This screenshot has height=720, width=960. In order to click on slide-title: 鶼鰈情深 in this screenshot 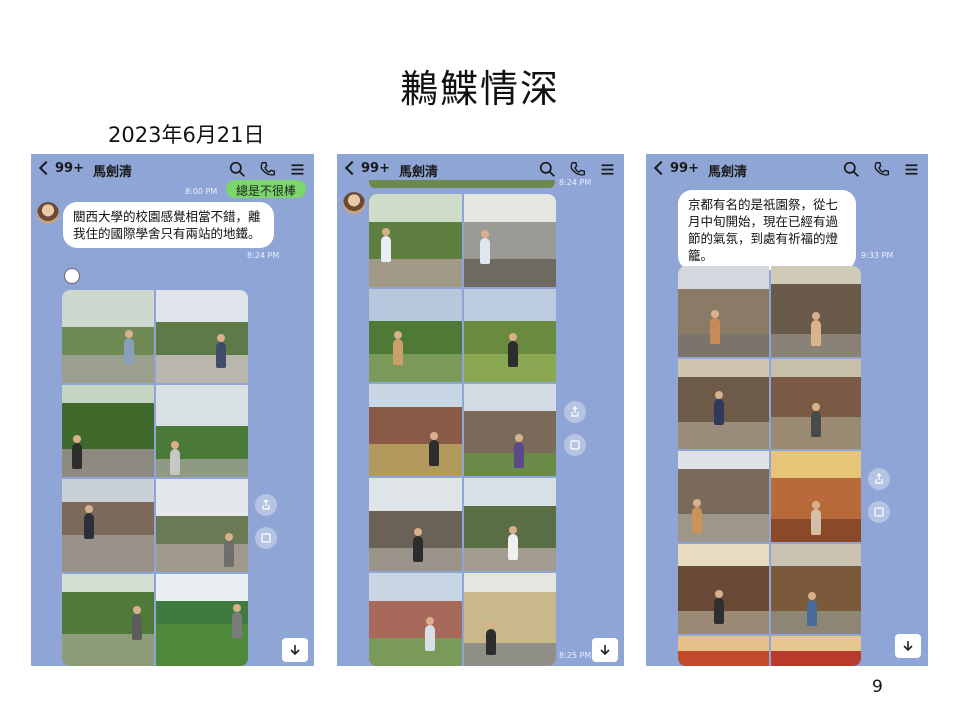, I will do `click(479, 89)`.